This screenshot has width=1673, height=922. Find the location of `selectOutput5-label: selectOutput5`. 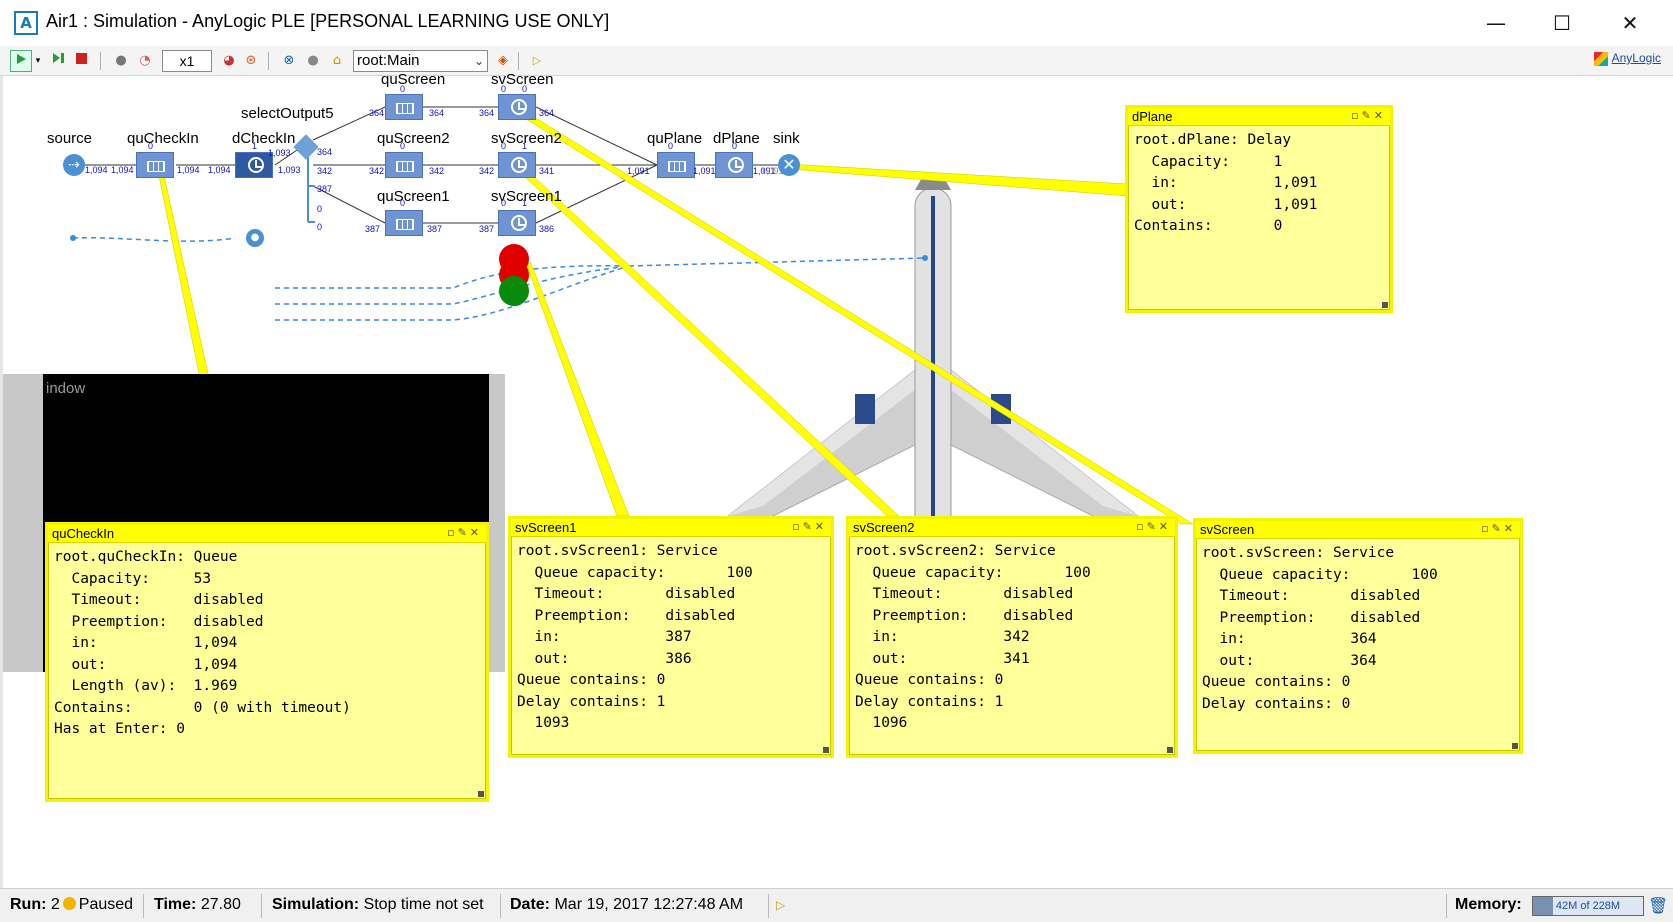

selectOutput5-label: selectOutput5 is located at coordinates (287, 113).